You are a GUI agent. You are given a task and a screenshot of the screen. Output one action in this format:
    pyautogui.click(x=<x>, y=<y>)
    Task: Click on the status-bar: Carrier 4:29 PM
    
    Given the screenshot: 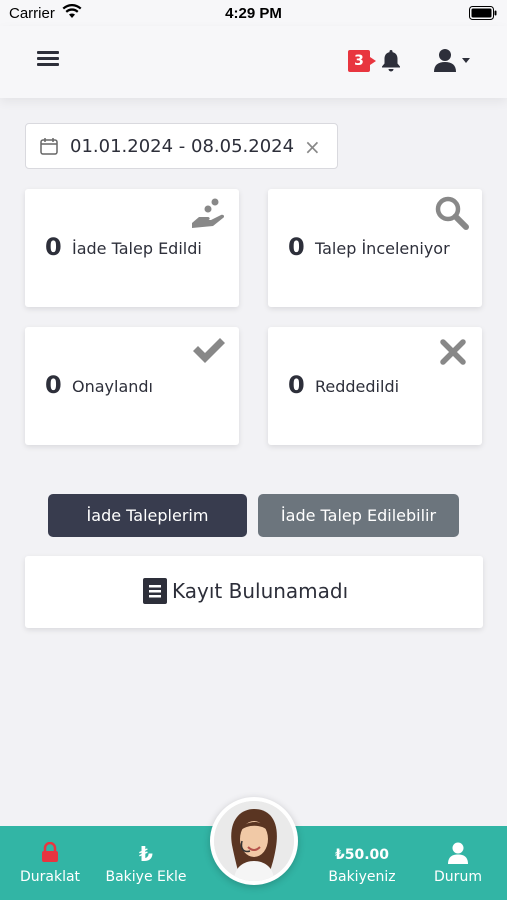 What is the action you would take?
    pyautogui.click(x=253, y=13)
    